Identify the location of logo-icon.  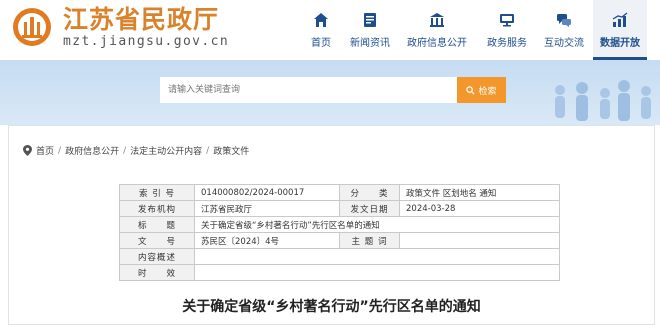
(32, 27).